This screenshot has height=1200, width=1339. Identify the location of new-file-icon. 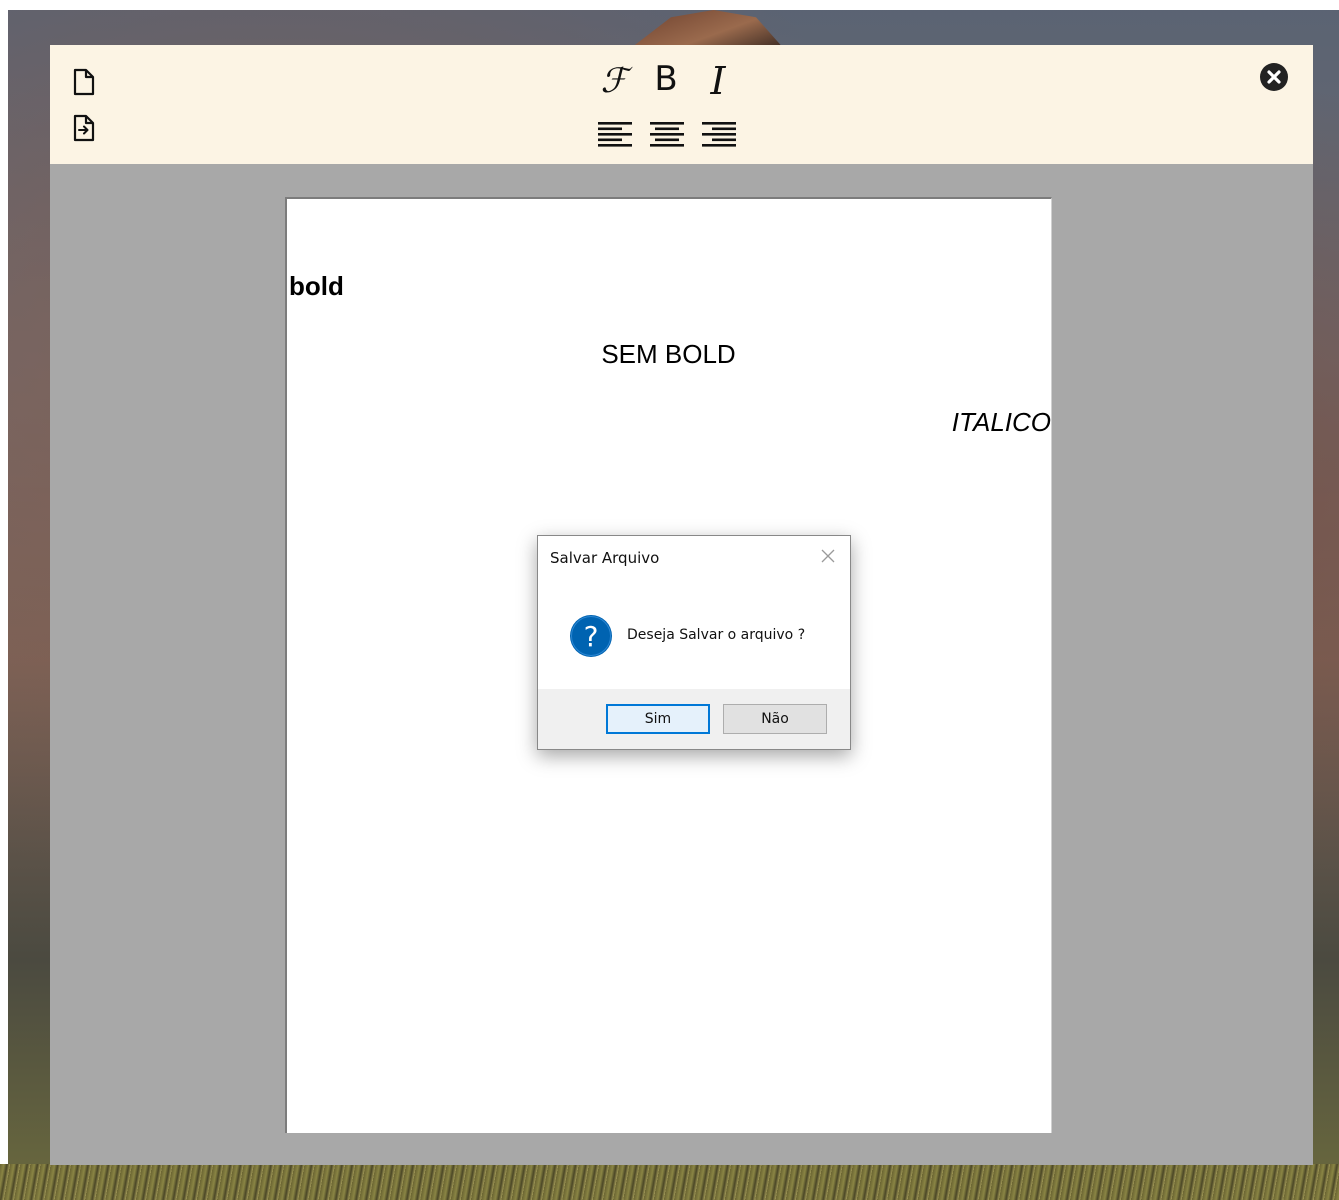
(84, 82).